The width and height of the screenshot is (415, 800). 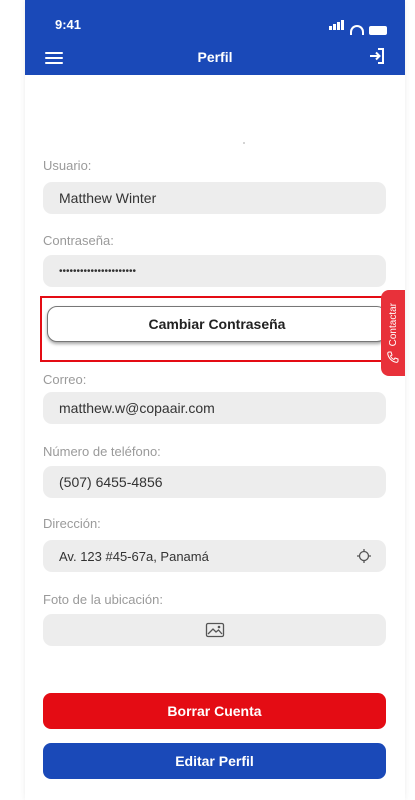 I want to click on username-field: Matthew Winter, so click(x=214, y=198).